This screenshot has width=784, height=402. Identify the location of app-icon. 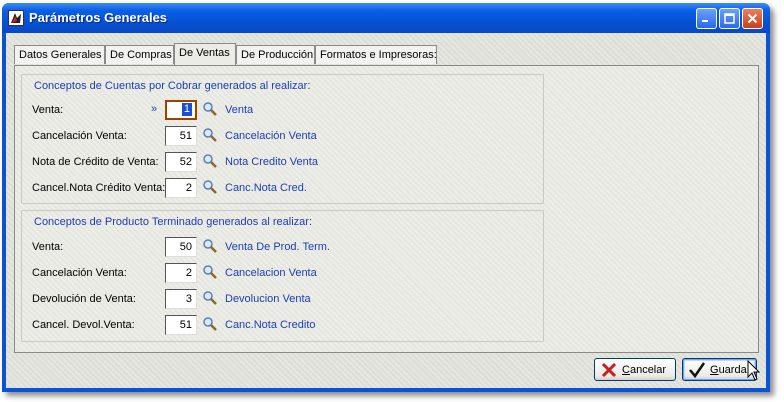
(16, 18).